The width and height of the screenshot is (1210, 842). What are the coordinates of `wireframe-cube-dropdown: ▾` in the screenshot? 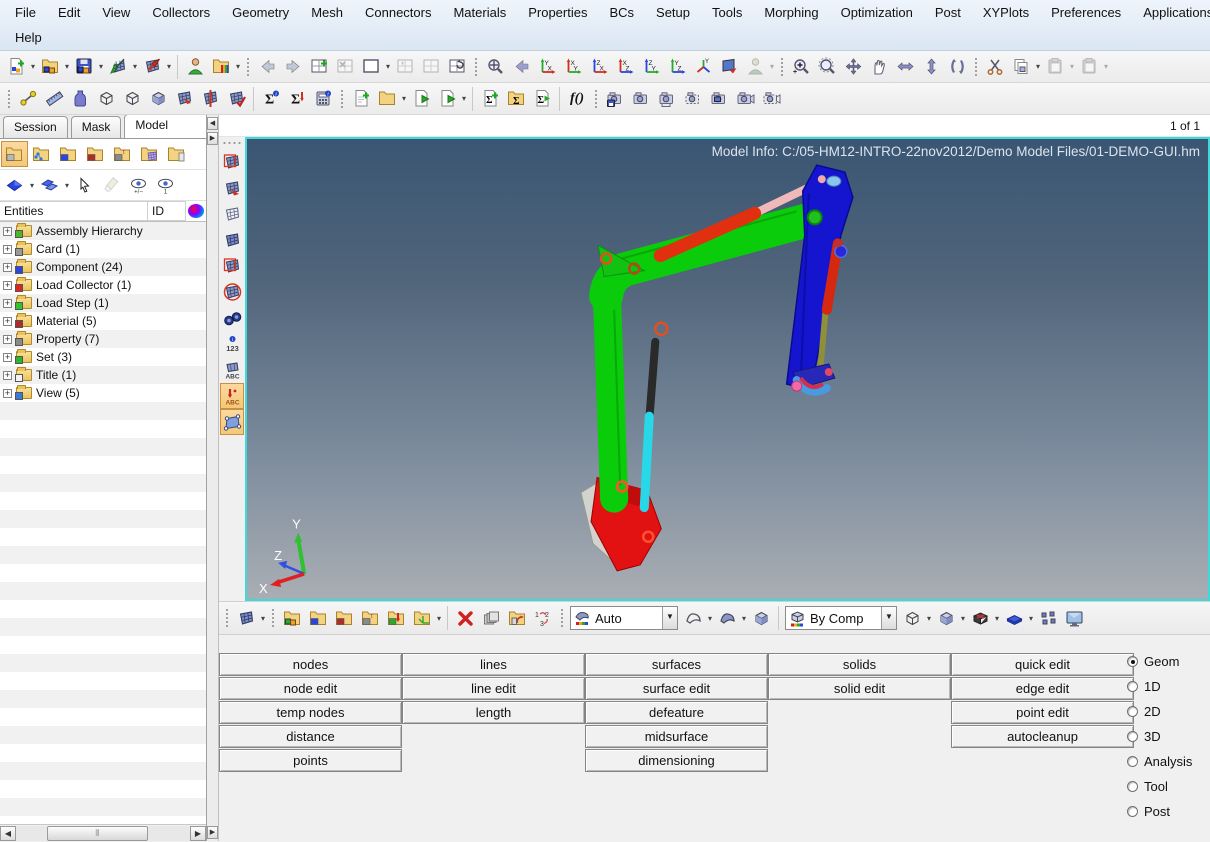 It's located at (929, 618).